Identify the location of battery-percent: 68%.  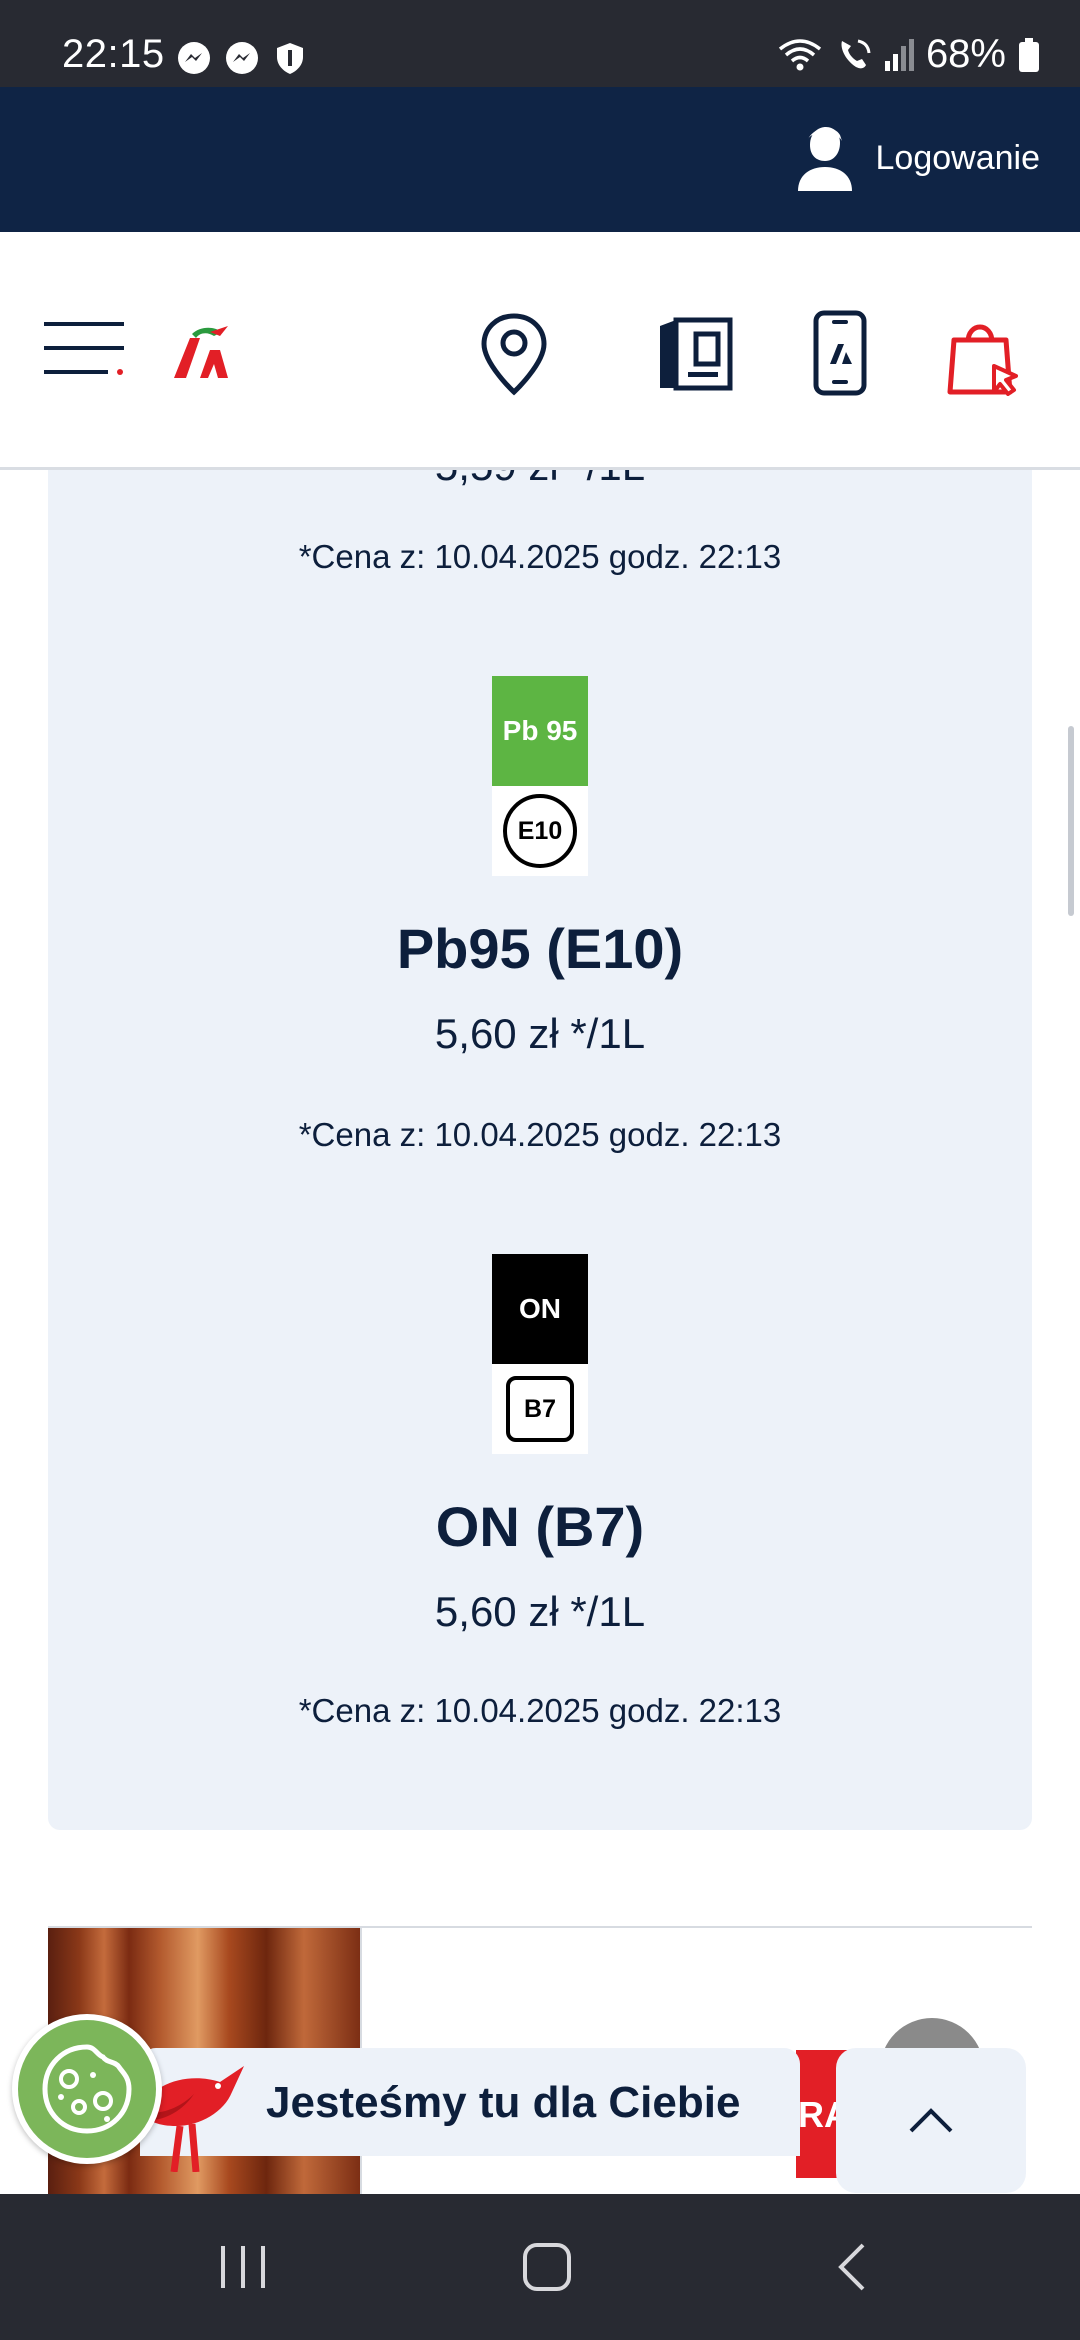
(965, 54).